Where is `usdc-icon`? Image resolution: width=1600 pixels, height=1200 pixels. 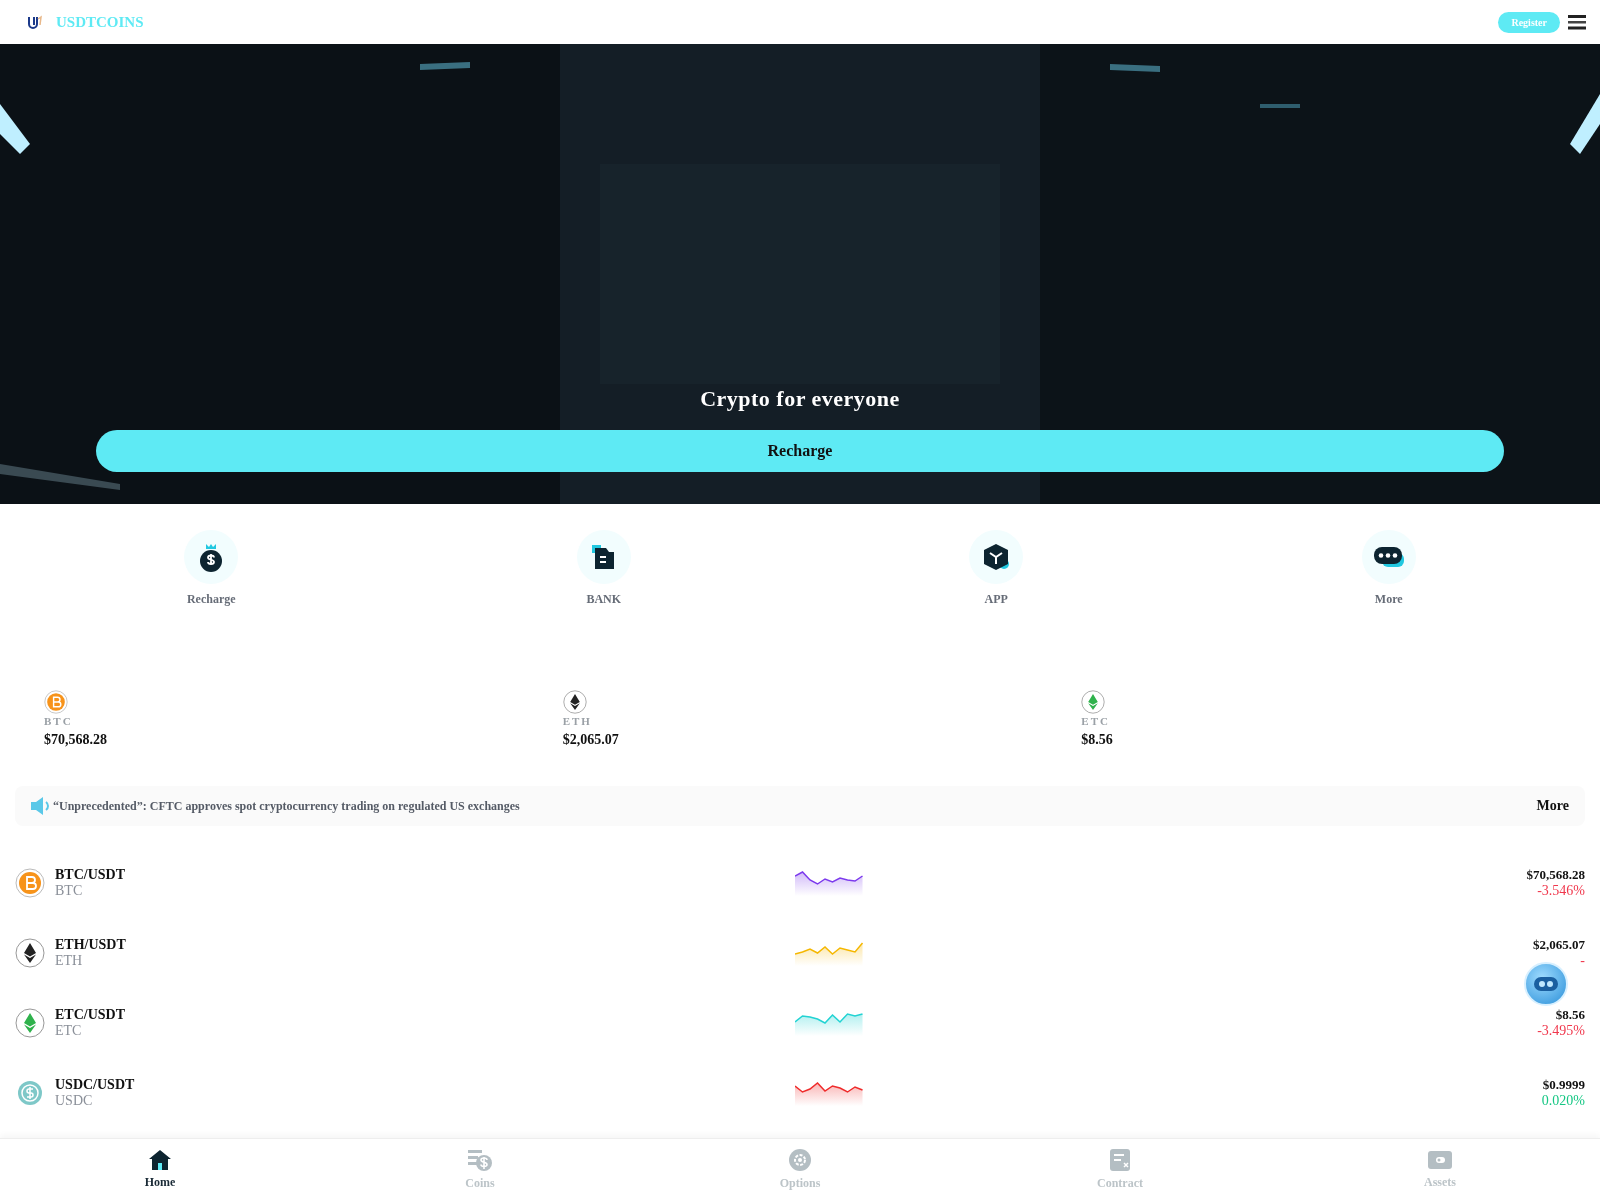 usdc-icon is located at coordinates (30, 1093).